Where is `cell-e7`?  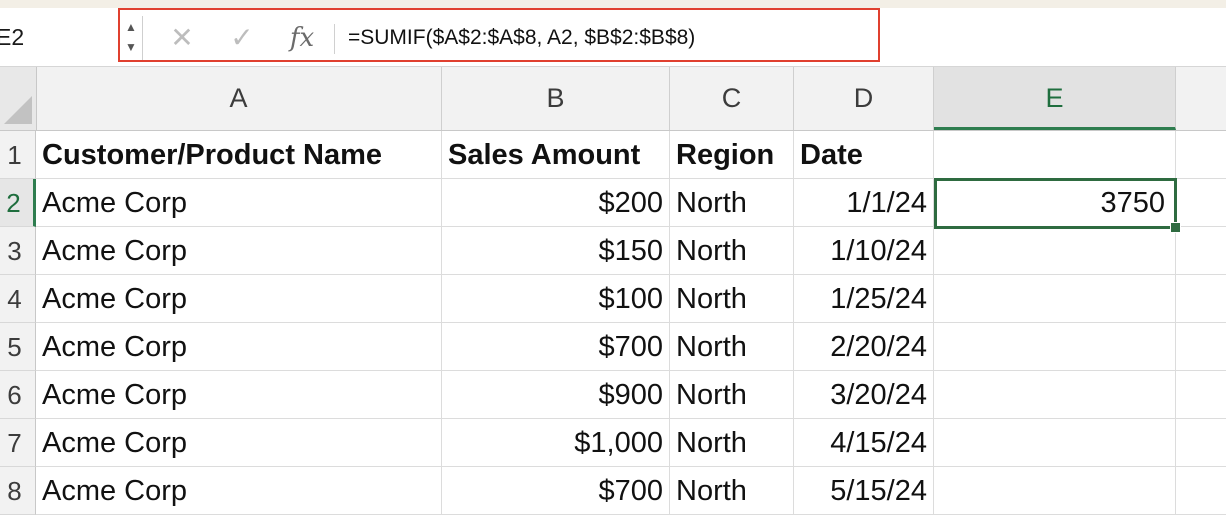
cell-e7 is located at coordinates (1055, 443).